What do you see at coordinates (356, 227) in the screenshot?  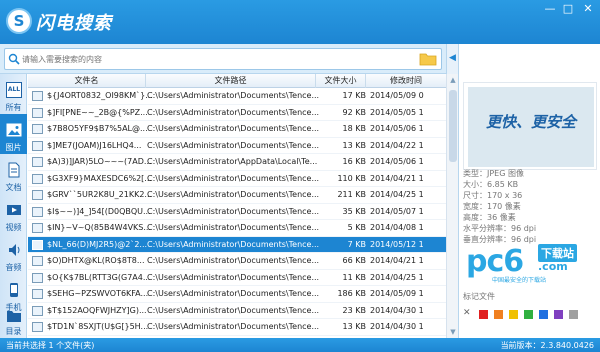 I see `file-size-cell: 5 KB` at bounding box center [356, 227].